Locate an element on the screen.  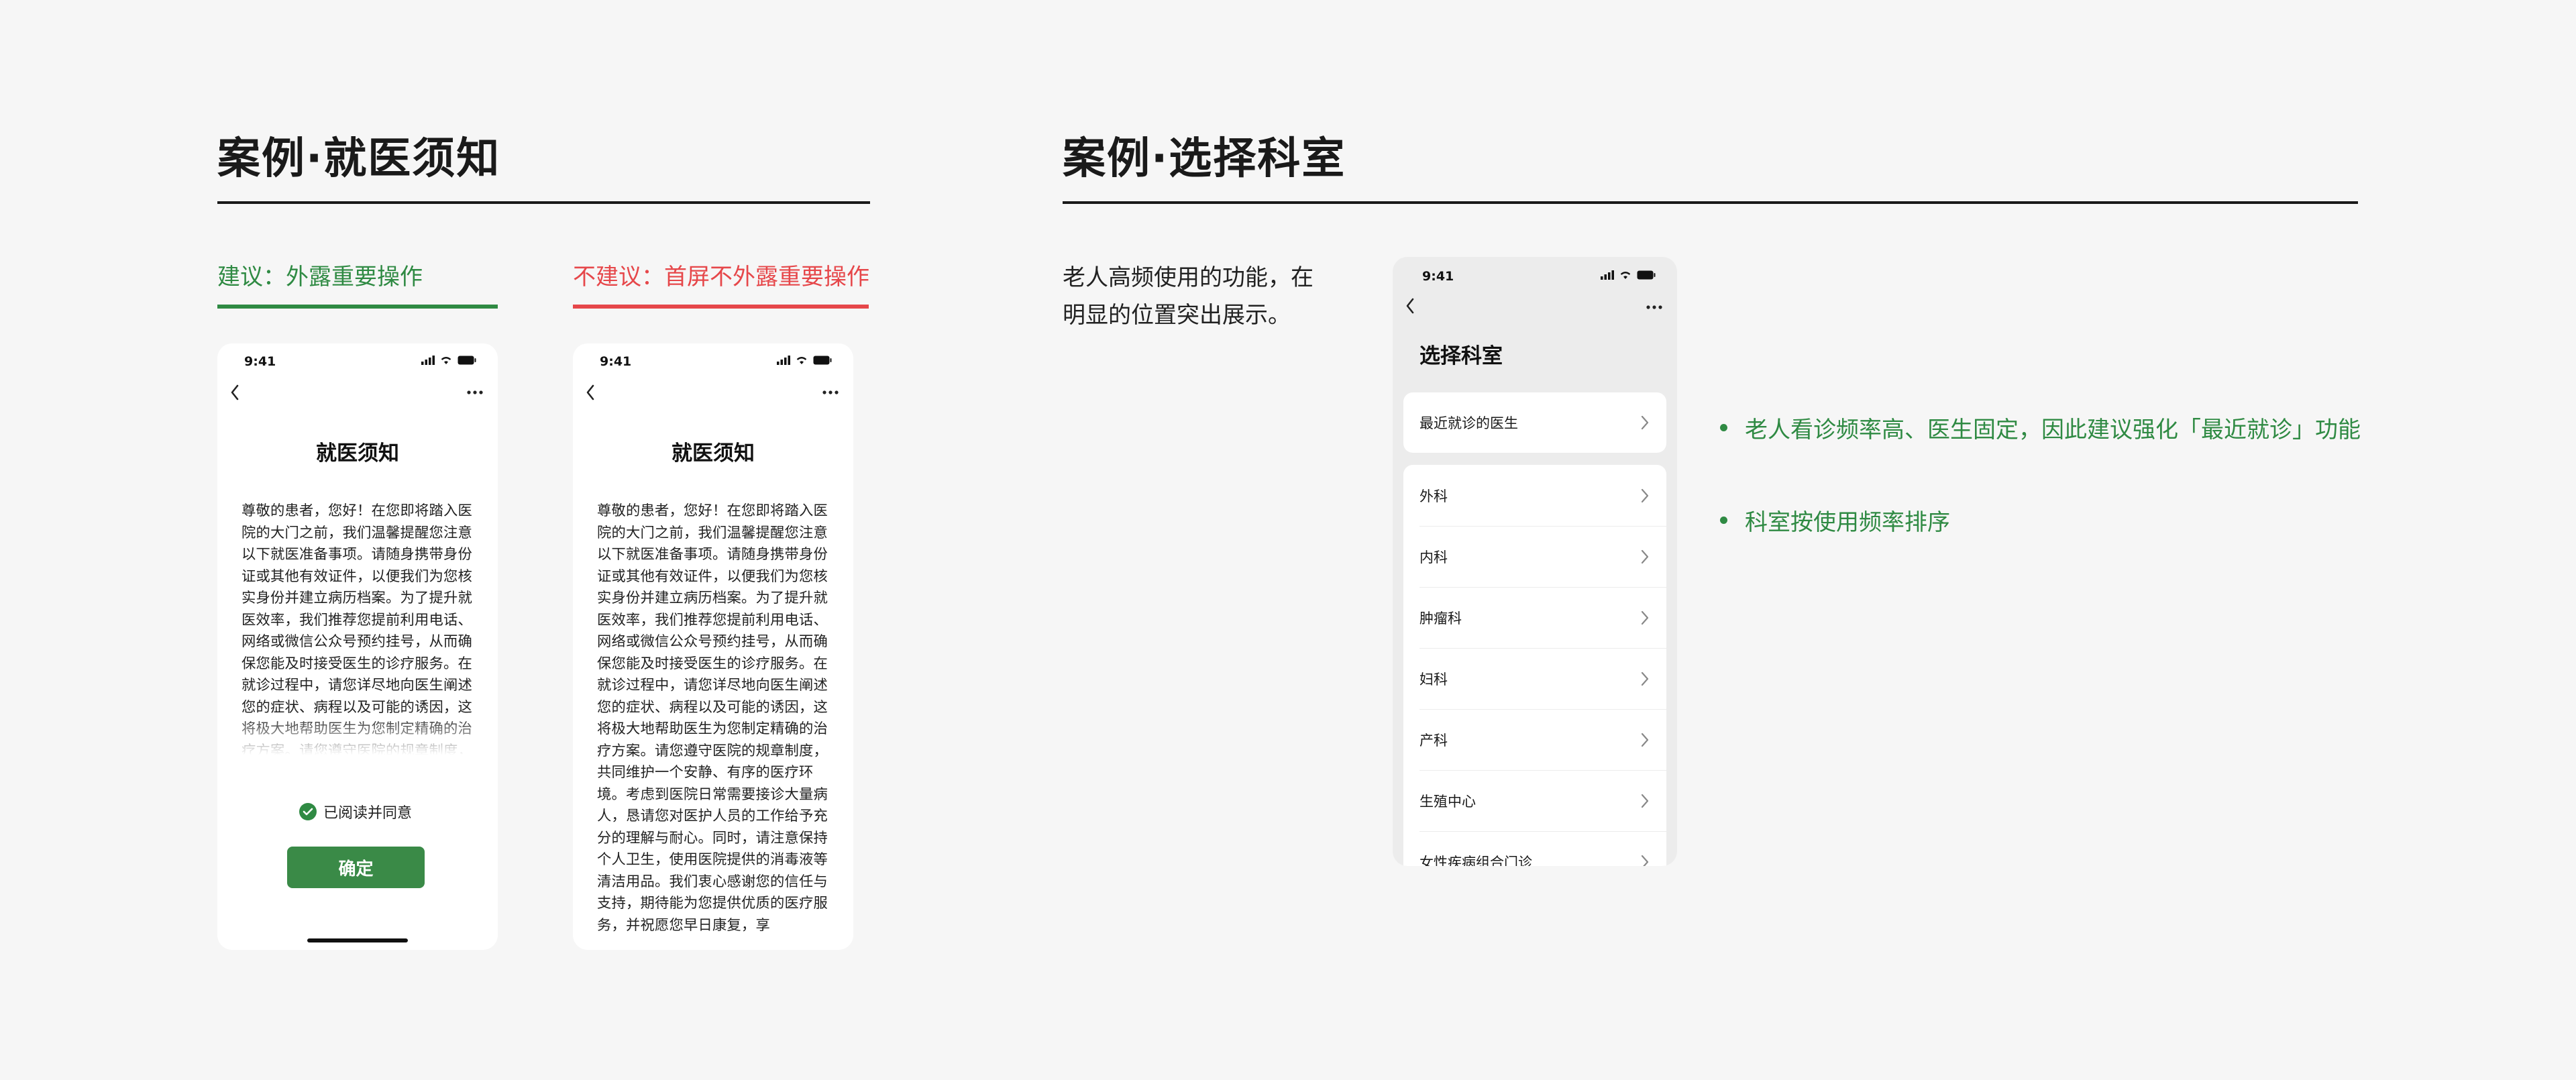
not-recommended-underline is located at coordinates (721, 307).